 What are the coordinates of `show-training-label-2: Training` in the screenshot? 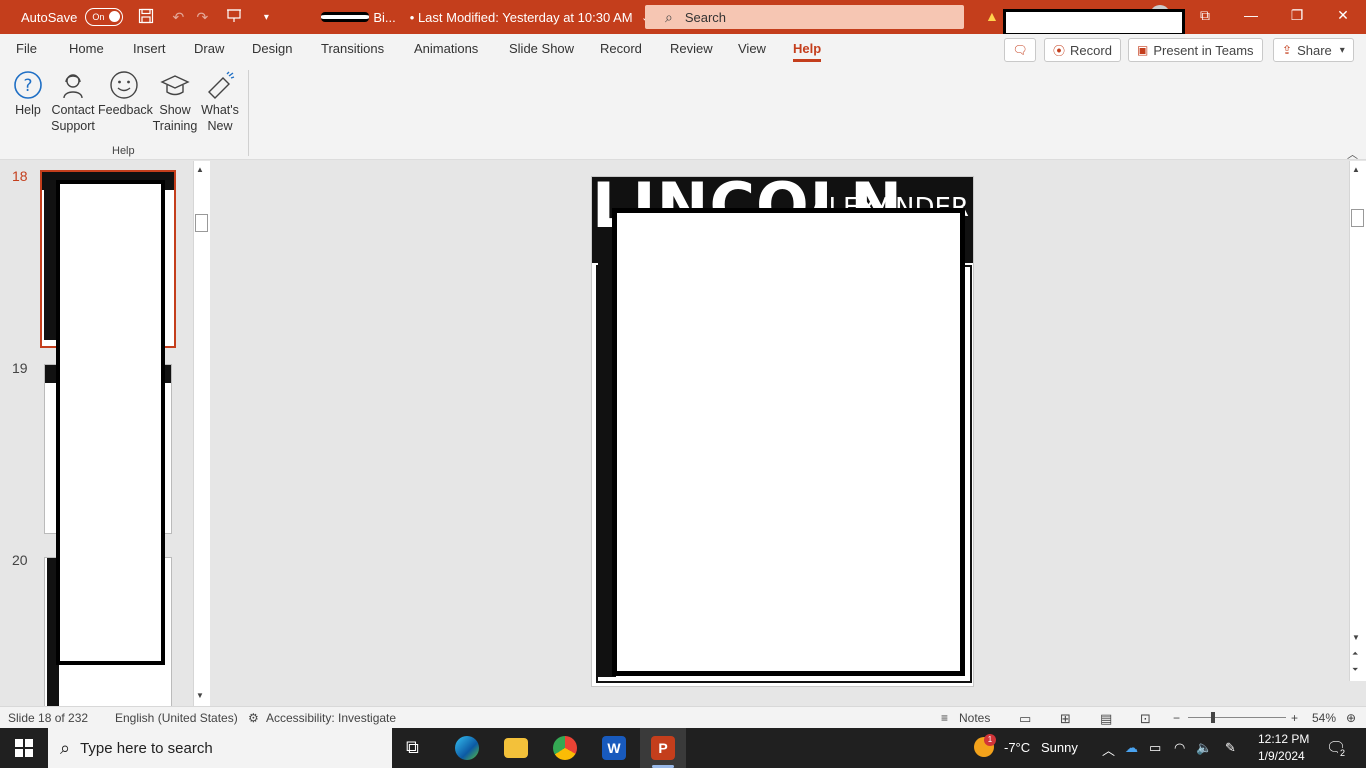 It's located at (175, 126).